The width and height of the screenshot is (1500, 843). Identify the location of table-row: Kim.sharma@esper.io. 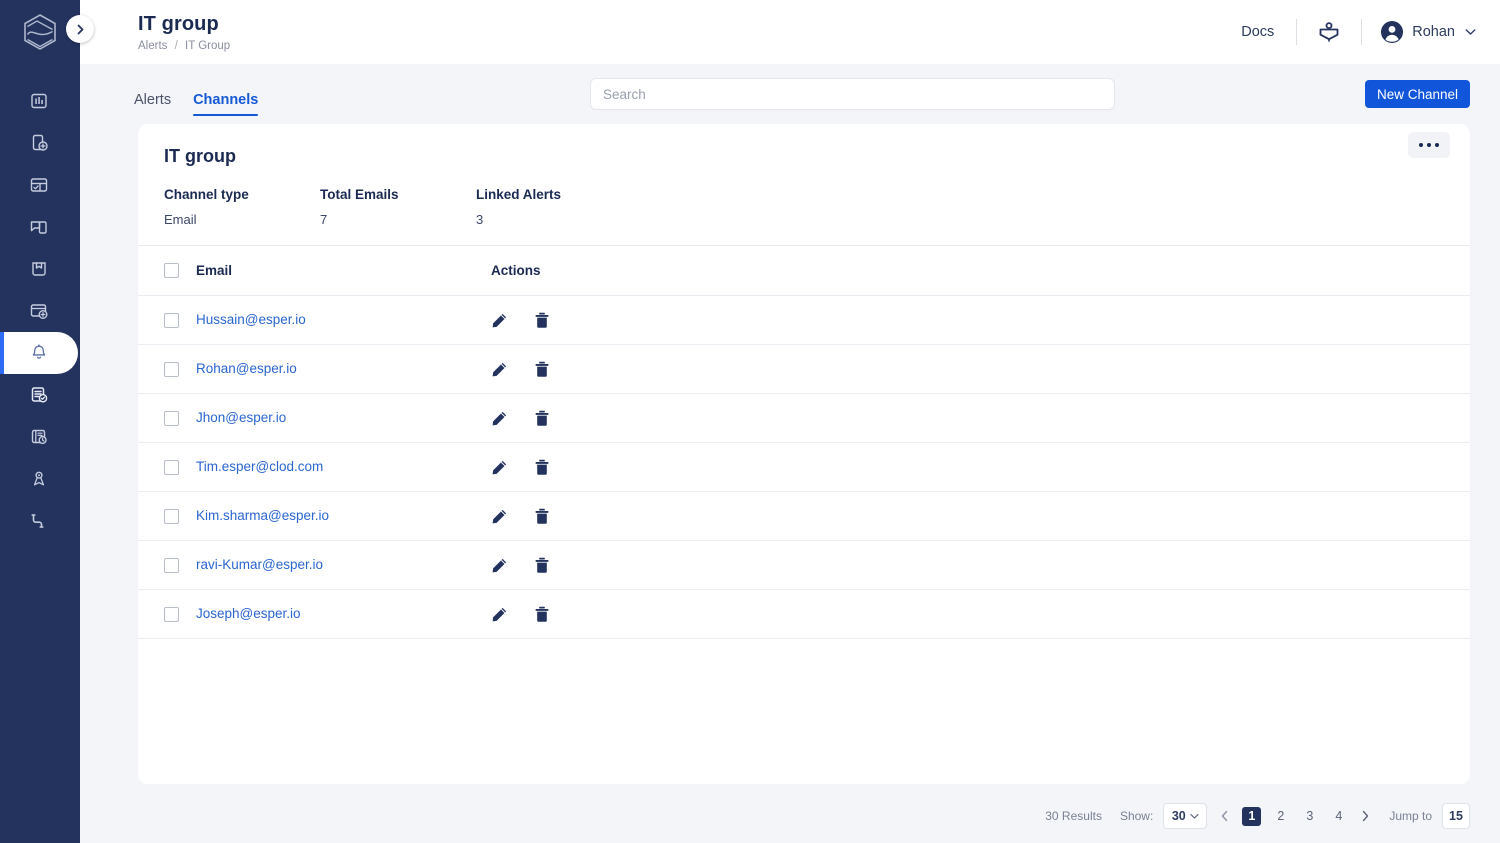
(804, 516).